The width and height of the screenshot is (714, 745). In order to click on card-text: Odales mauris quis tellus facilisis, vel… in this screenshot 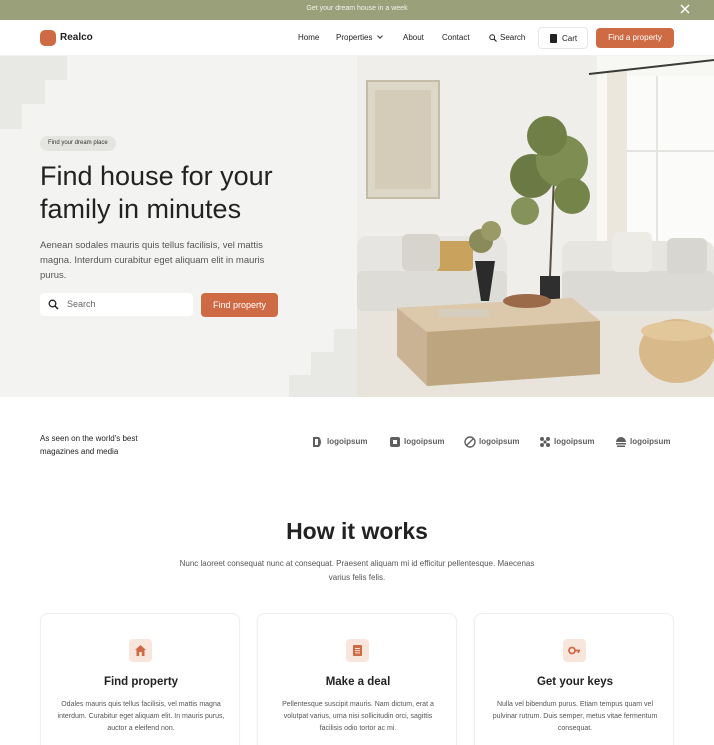, I will do `click(141, 716)`.